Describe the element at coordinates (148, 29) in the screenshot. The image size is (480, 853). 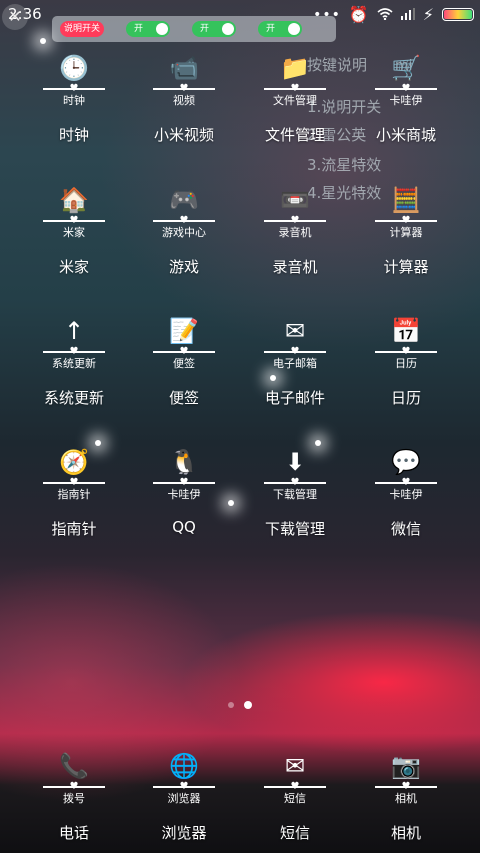
I see `toggle-1: 开` at that location.